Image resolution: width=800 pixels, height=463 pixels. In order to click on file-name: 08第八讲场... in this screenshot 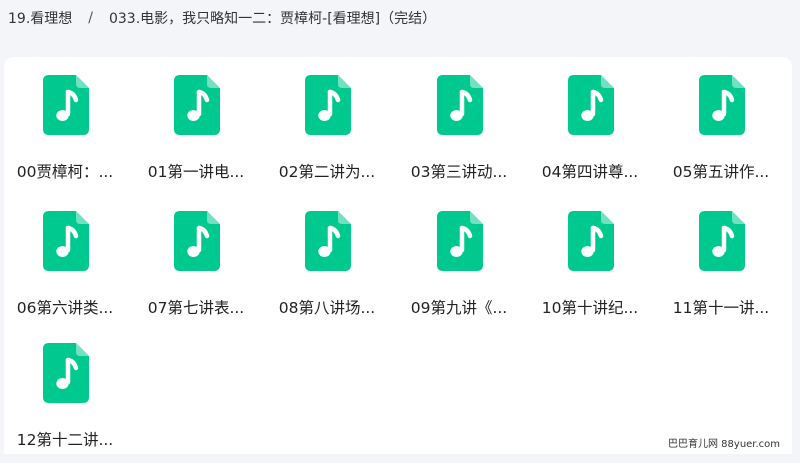, I will do `click(327, 308)`.